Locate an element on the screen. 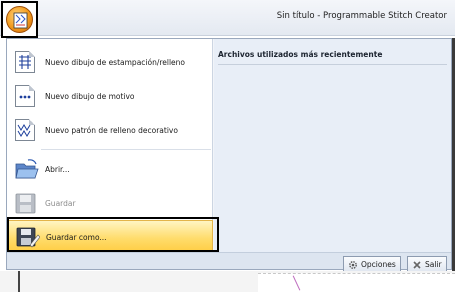 This screenshot has width=455, height=292. ruler-line is located at coordinates (19, 281).